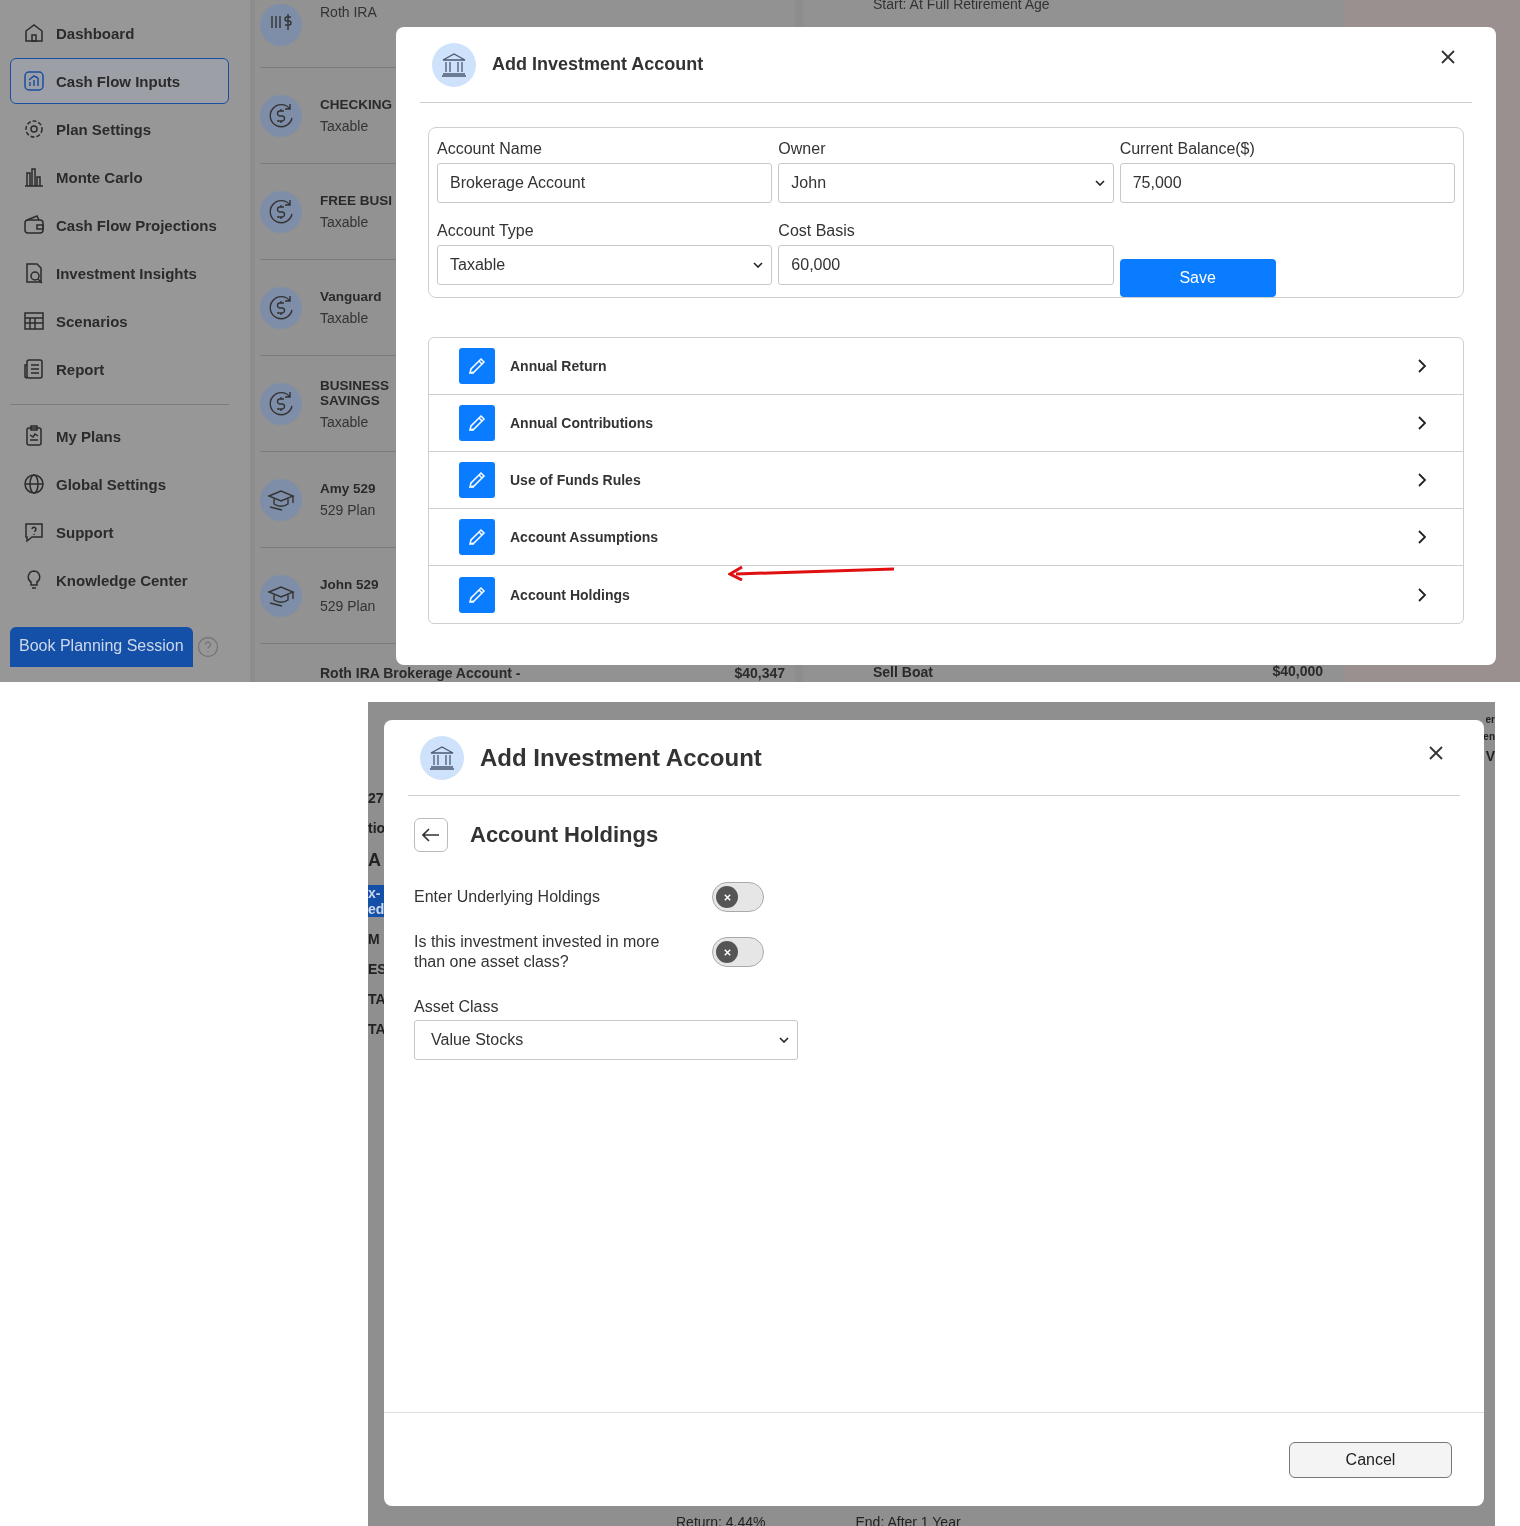 This screenshot has width=1520, height=1526. I want to click on select-field: Value Stocks, so click(606, 1040).